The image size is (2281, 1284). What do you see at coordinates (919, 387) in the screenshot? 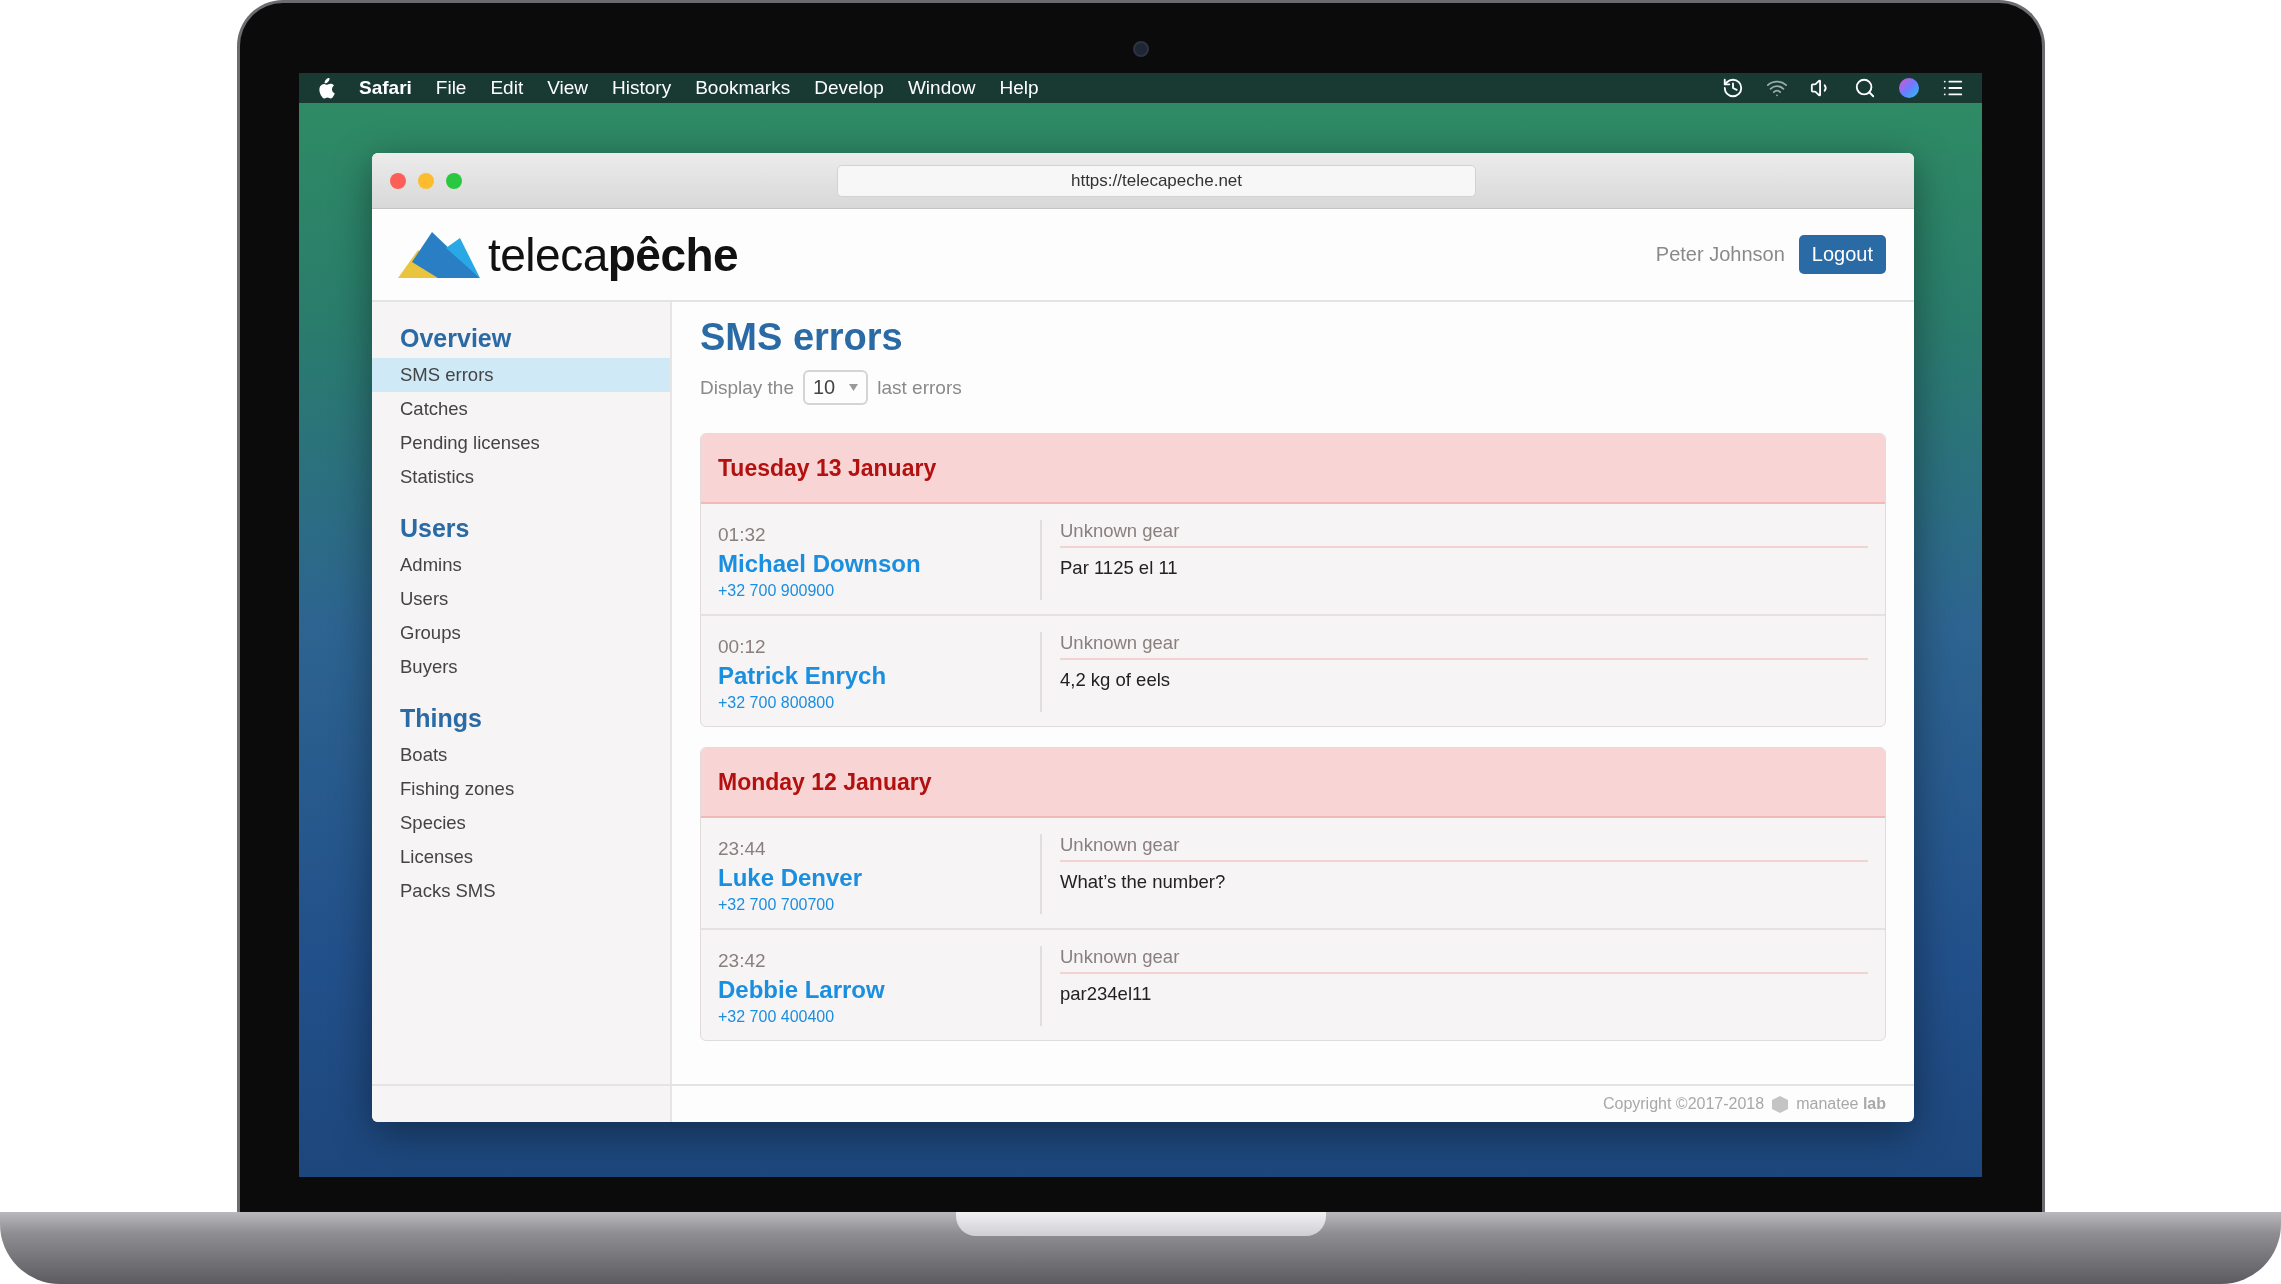
I see `filter-label: last errors` at bounding box center [919, 387].